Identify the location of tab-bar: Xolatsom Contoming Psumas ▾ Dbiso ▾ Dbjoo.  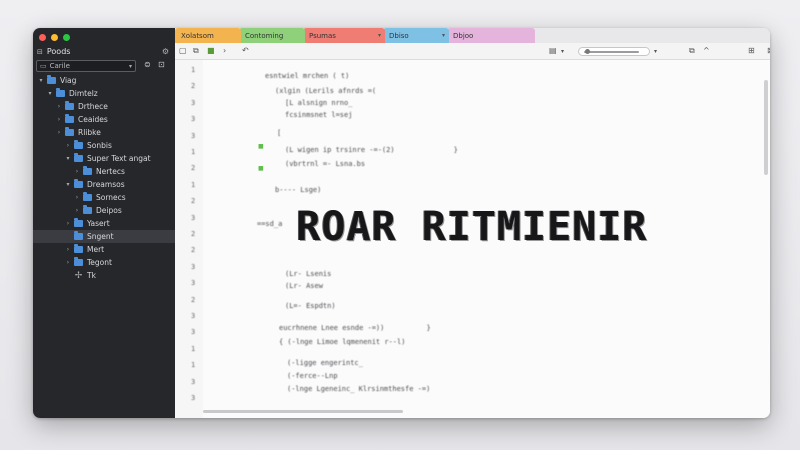
(472, 35).